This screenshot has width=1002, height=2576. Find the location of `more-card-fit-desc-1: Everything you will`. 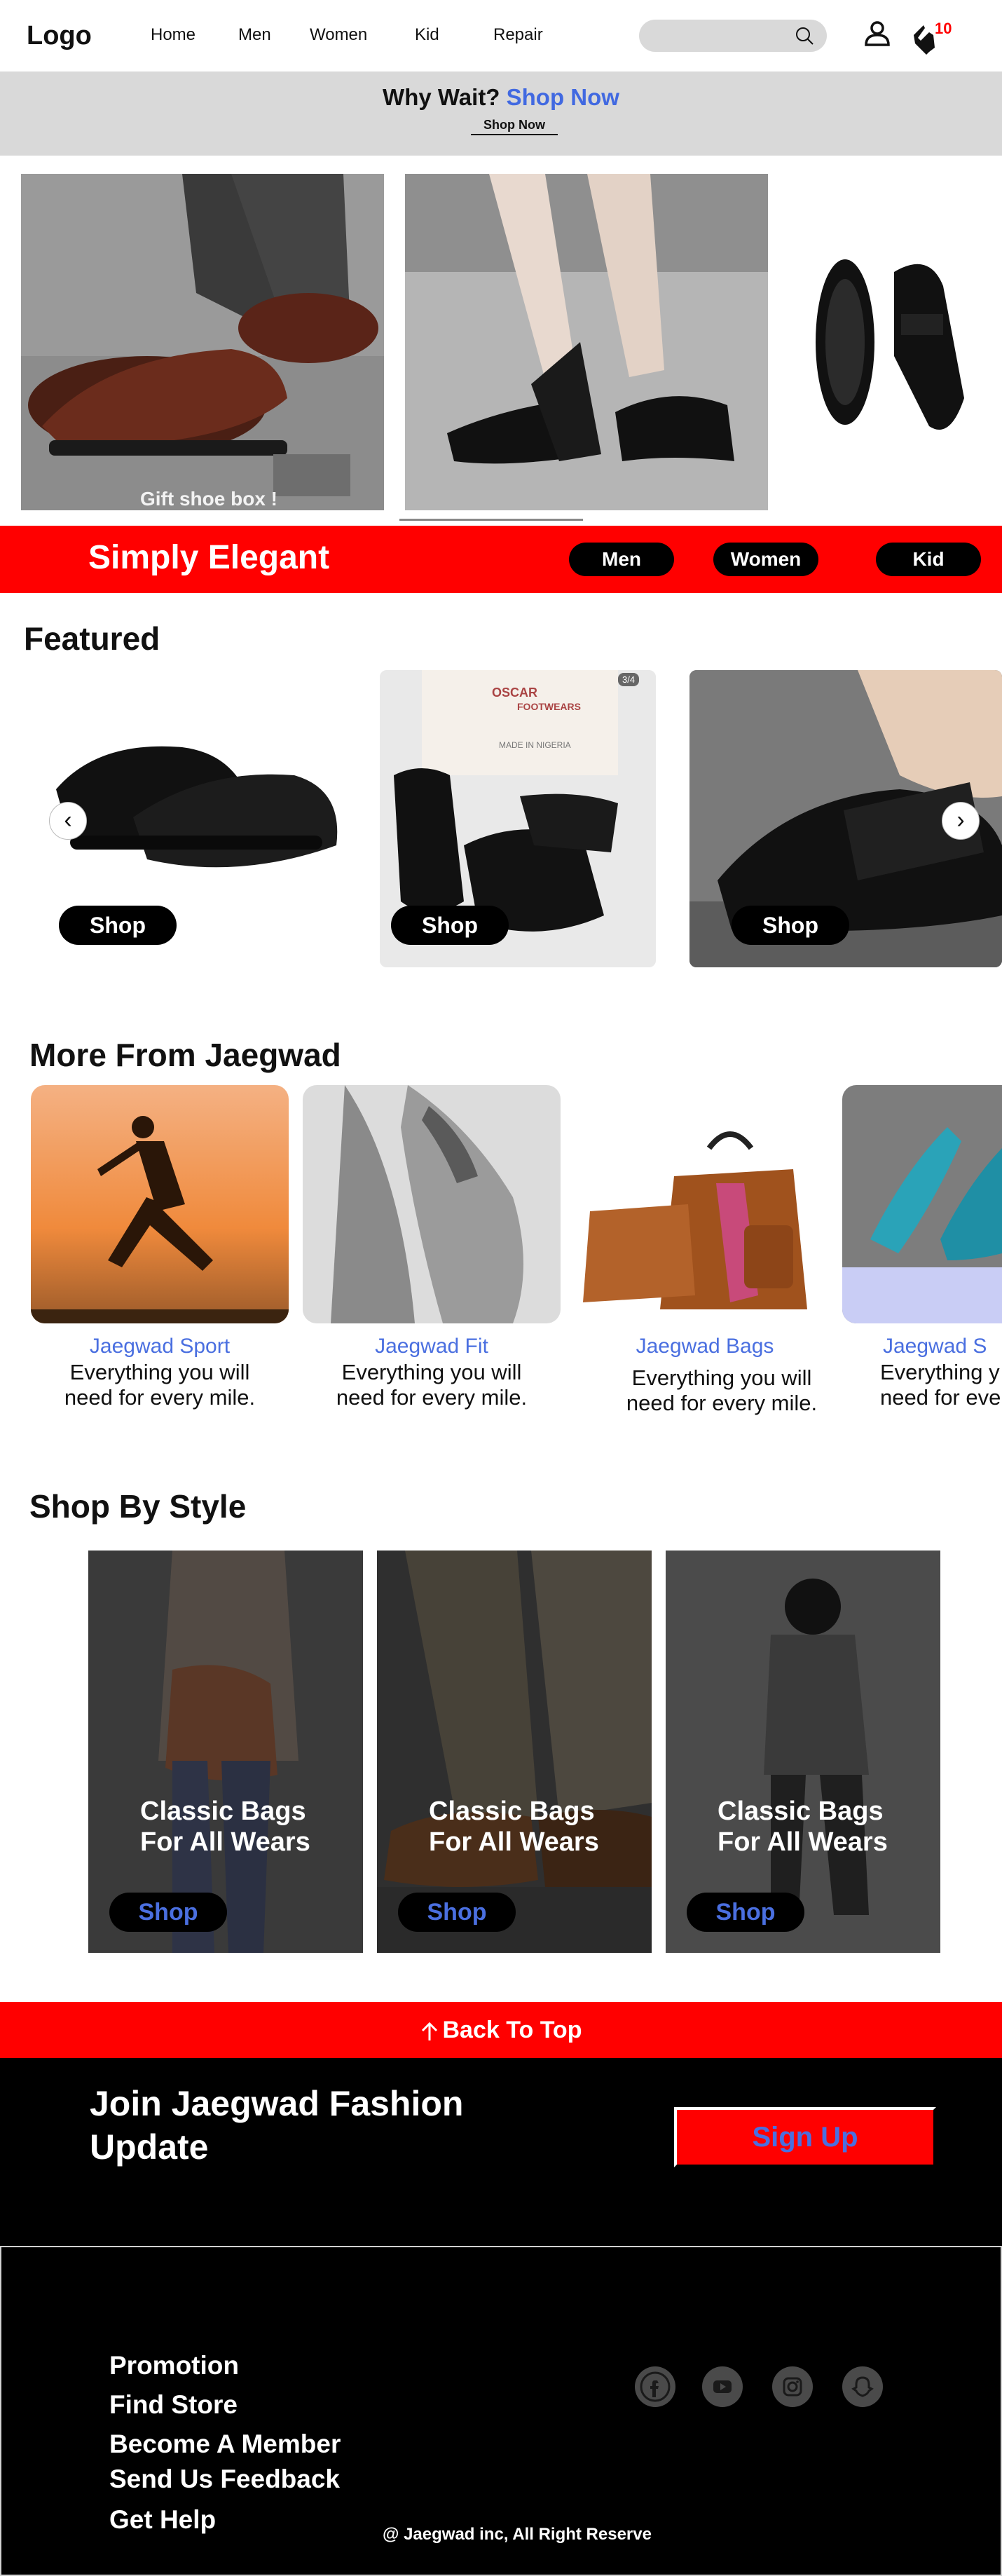

more-card-fit-desc-1: Everything you will is located at coordinates (431, 1372).